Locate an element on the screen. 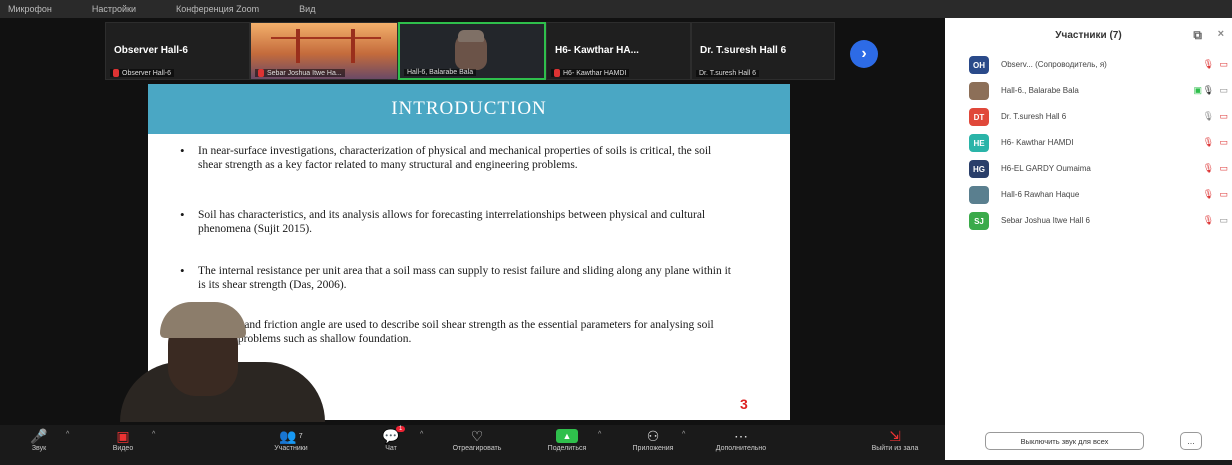  tile-caption: Hall-6, Balarabe Bala is located at coordinates (440, 72).